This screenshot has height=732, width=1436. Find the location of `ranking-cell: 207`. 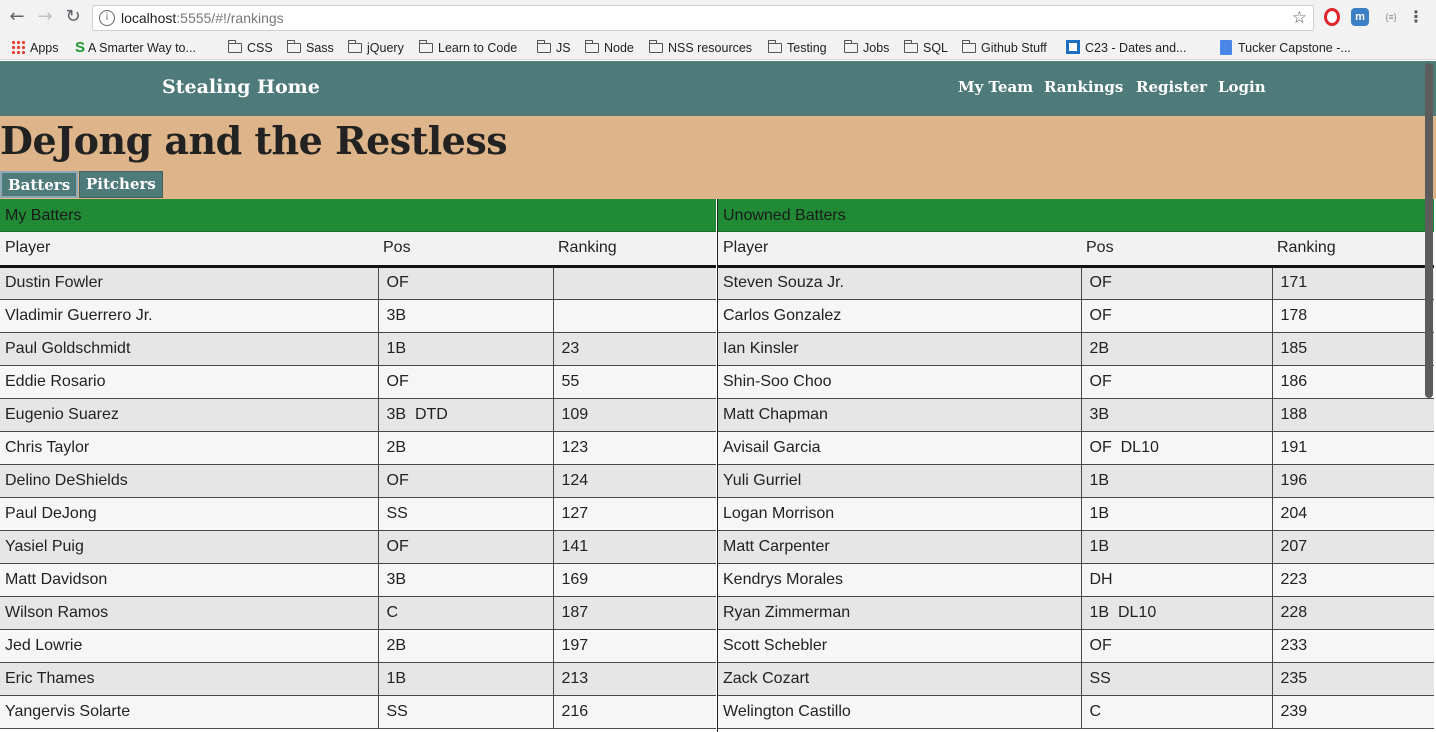

ranking-cell: 207 is located at coordinates (1352, 547).